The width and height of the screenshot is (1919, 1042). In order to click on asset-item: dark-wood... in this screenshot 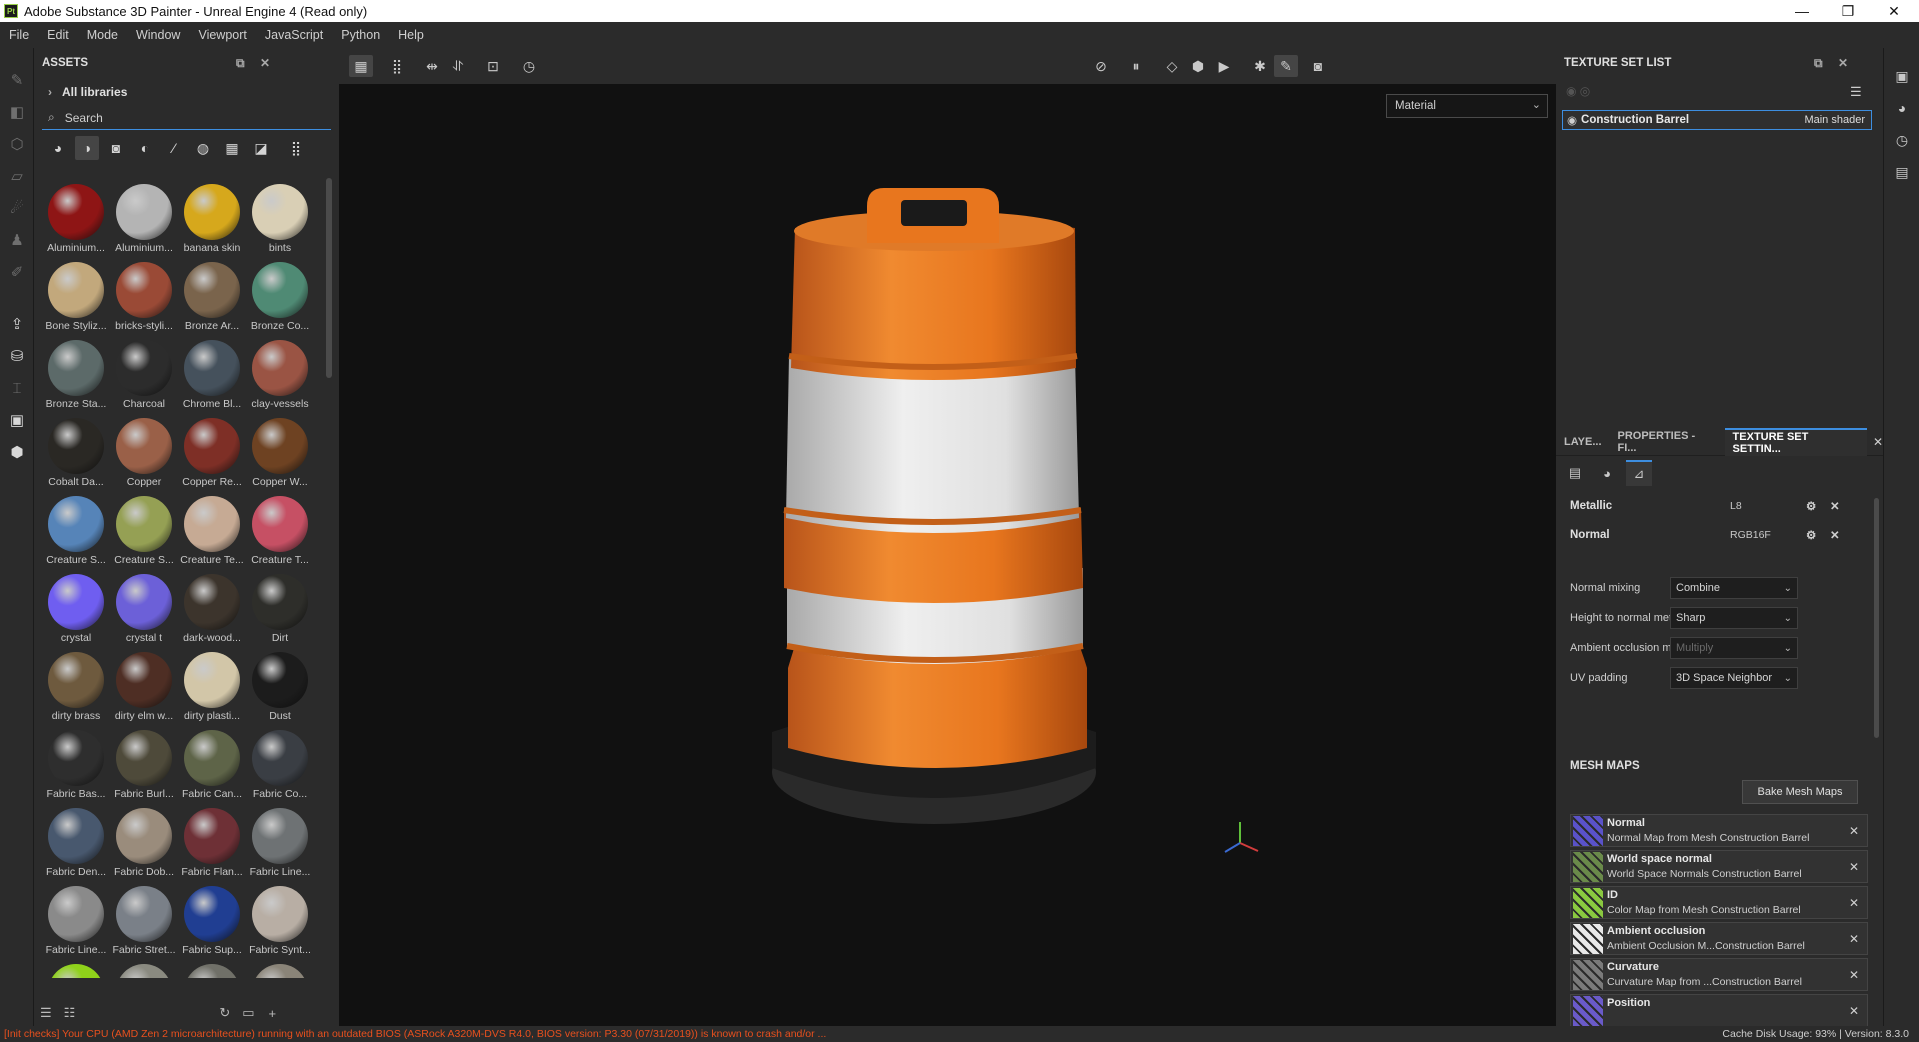, I will do `click(212, 607)`.